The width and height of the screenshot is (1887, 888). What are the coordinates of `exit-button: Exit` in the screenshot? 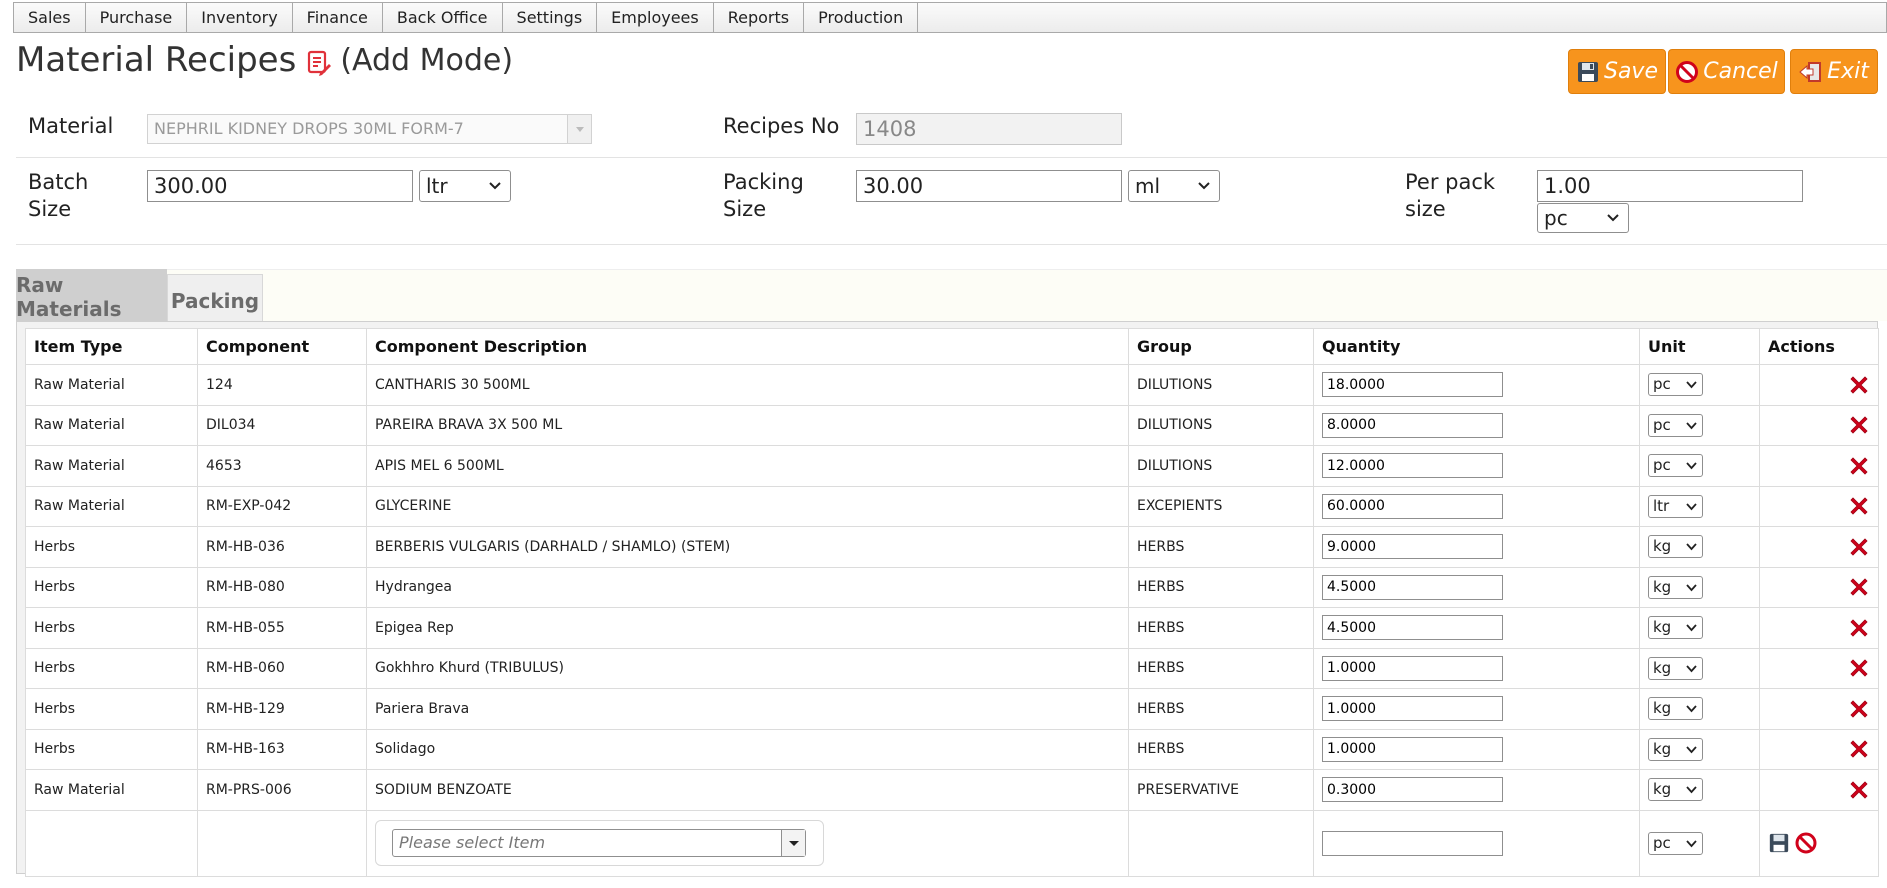 It's located at (1834, 71).